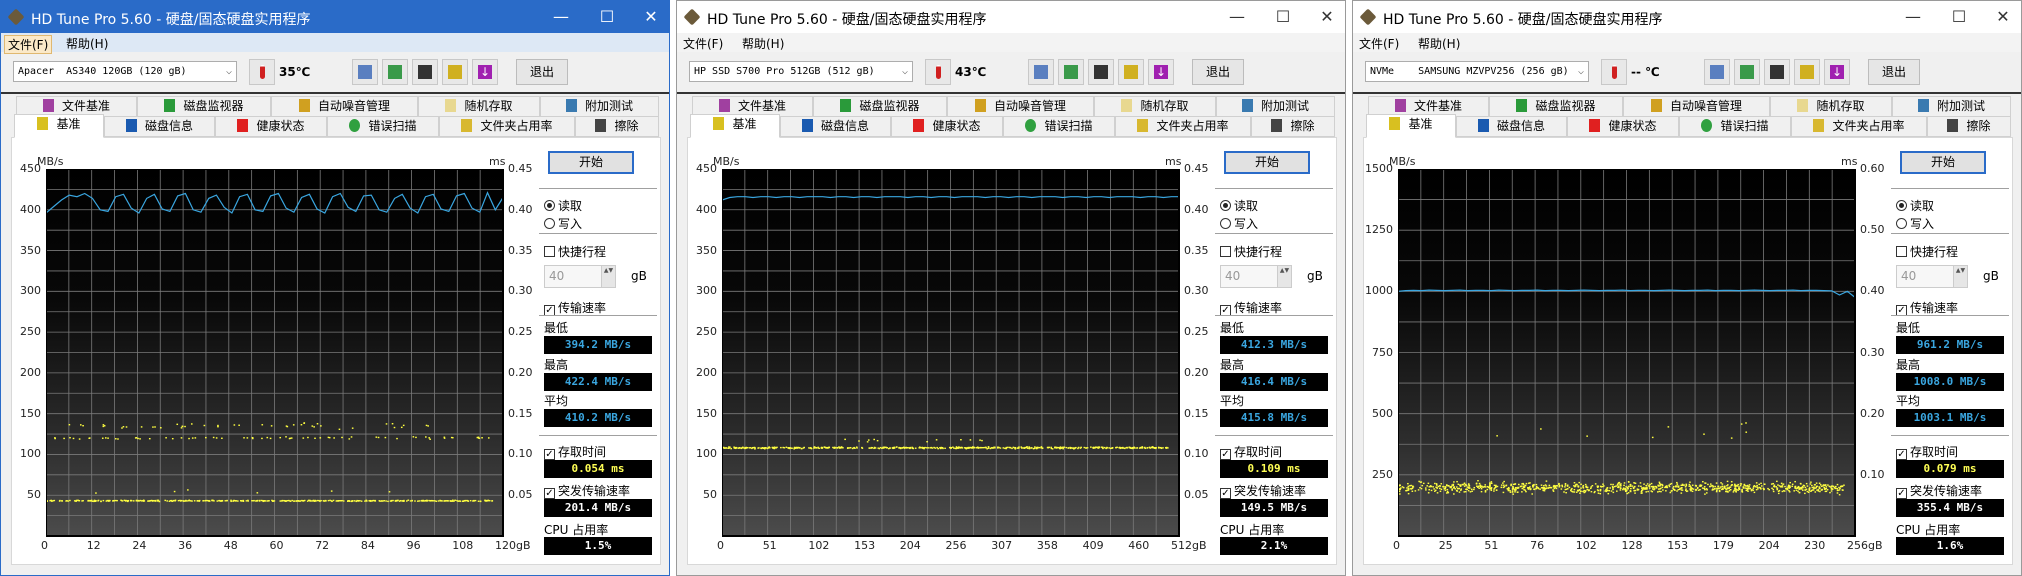 The height and width of the screenshot is (576, 2022). I want to click on drive-select: NVMe SAMSUNG MZVPV256 (256 gB) ⌵, so click(1477, 71).